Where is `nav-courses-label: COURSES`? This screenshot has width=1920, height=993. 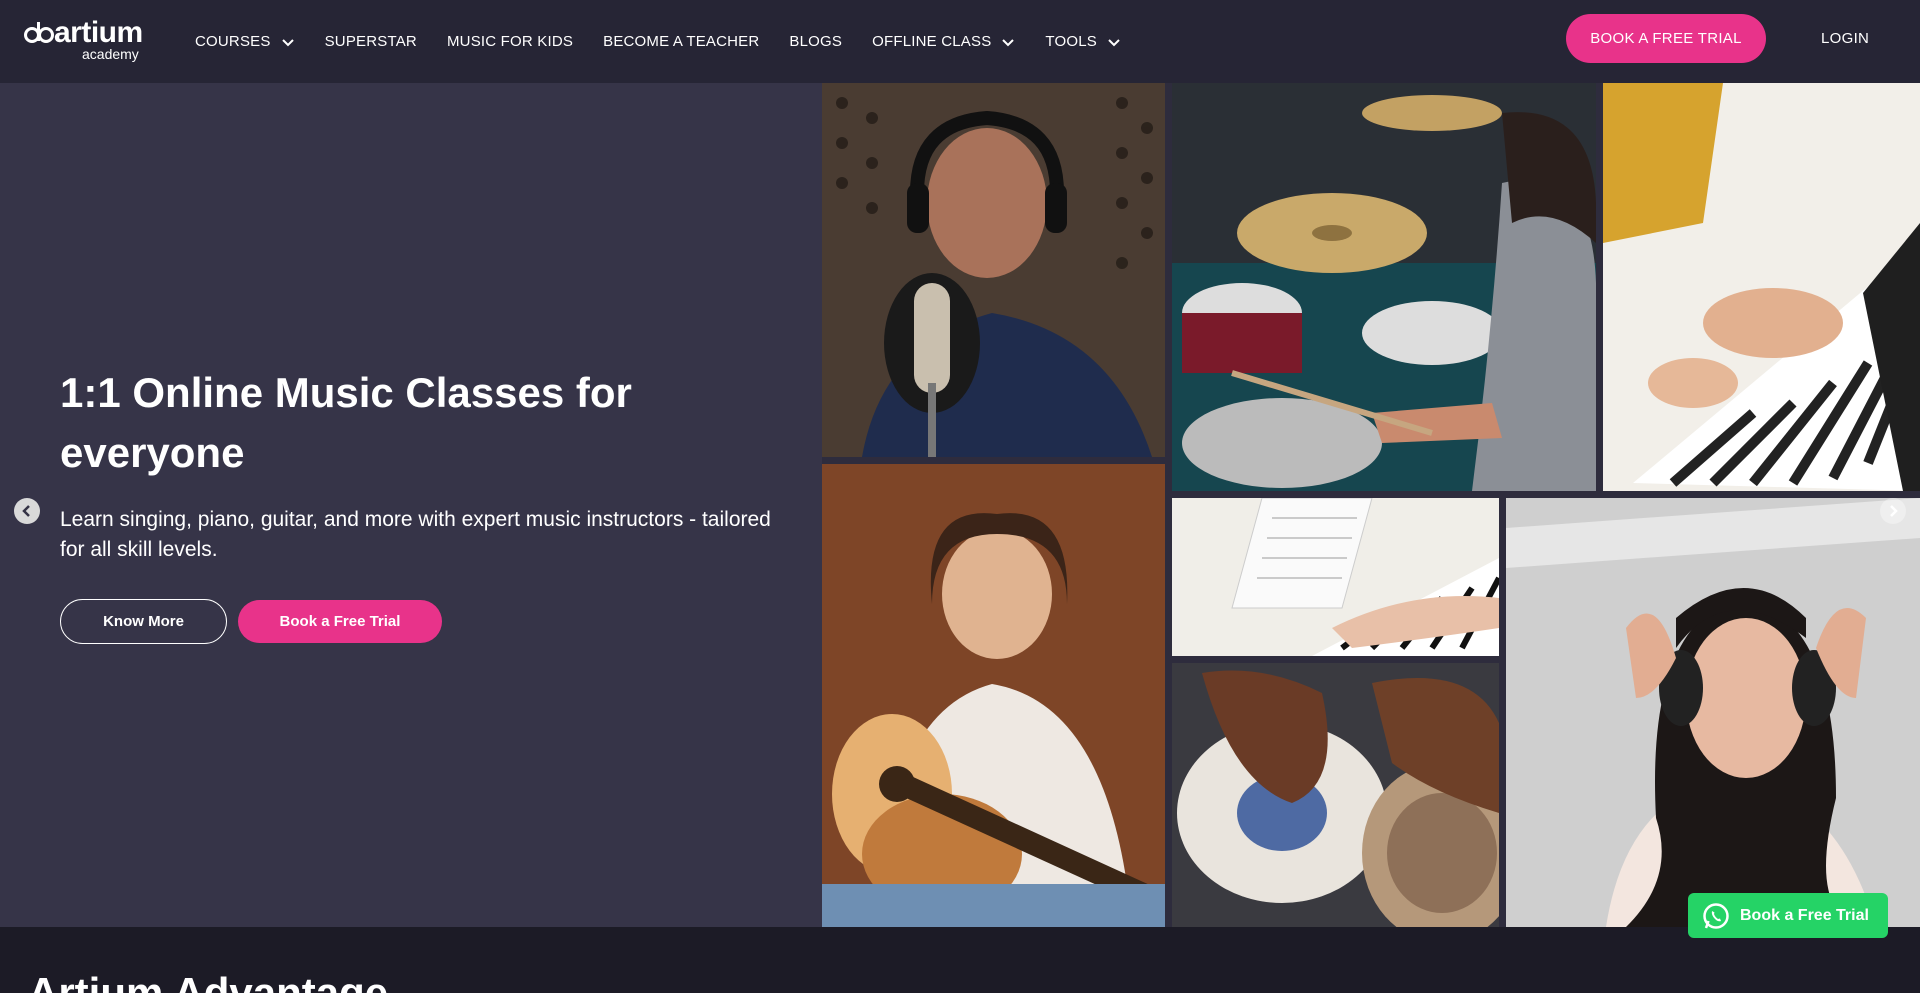 nav-courses-label: COURSES is located at coordinates (233, 41).